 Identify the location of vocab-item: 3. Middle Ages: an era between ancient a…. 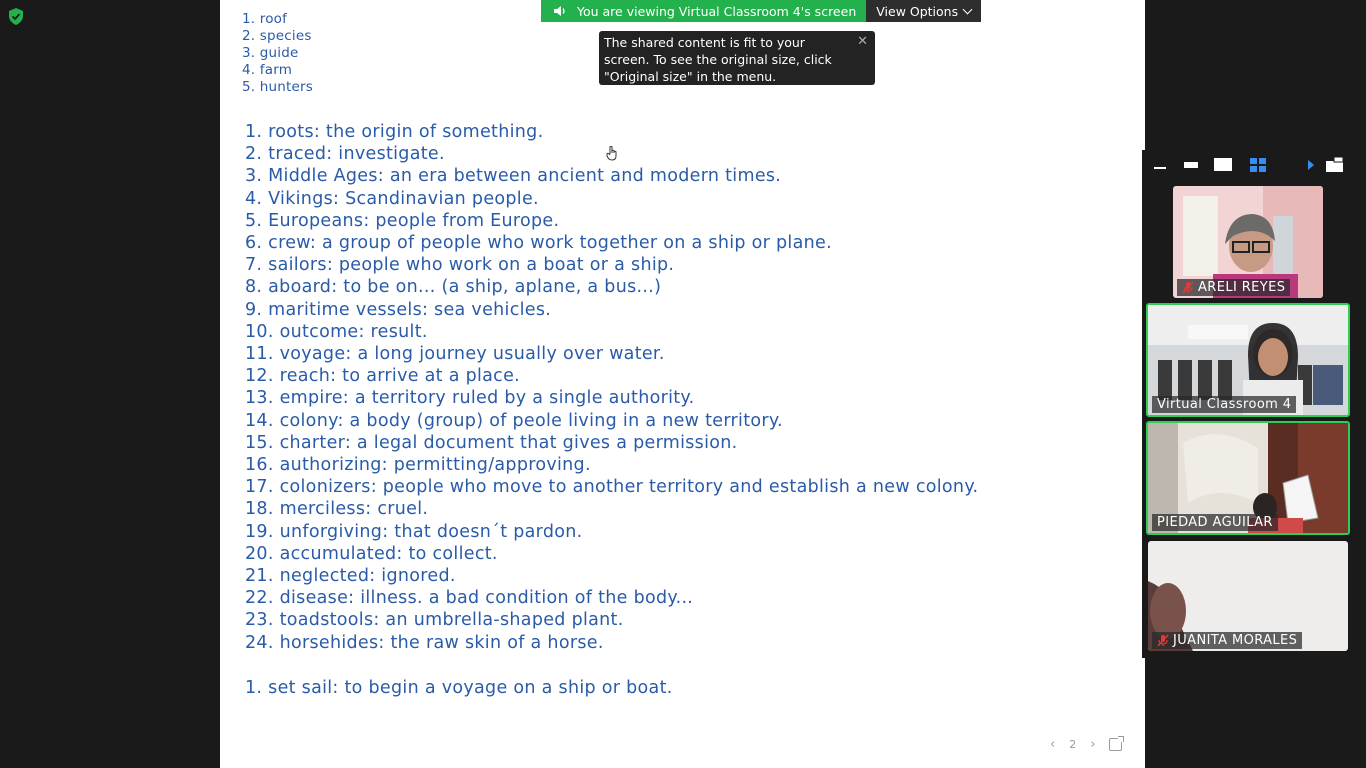
(513, 176).